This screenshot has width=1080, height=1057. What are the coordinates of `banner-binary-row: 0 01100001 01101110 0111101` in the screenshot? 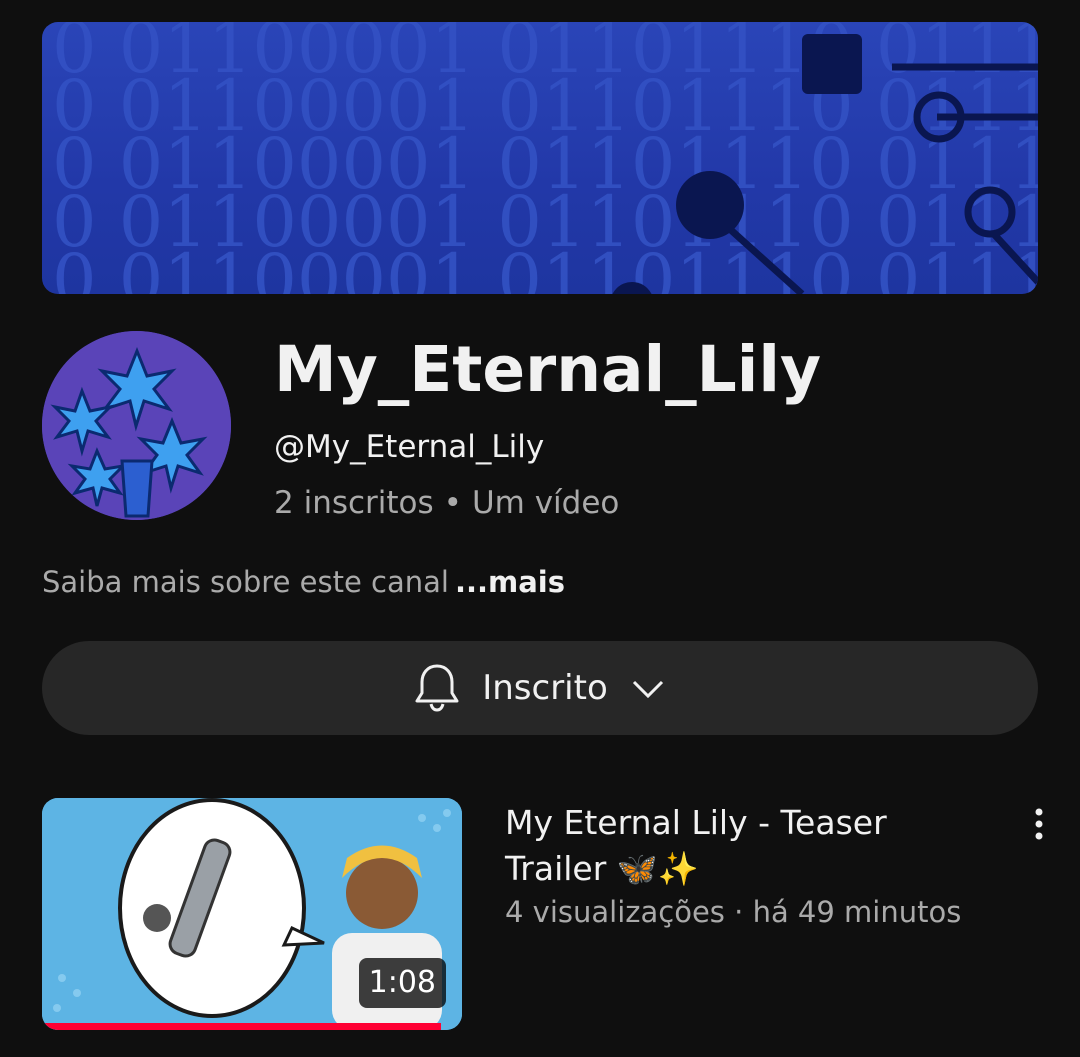 It's located at (545, 266).